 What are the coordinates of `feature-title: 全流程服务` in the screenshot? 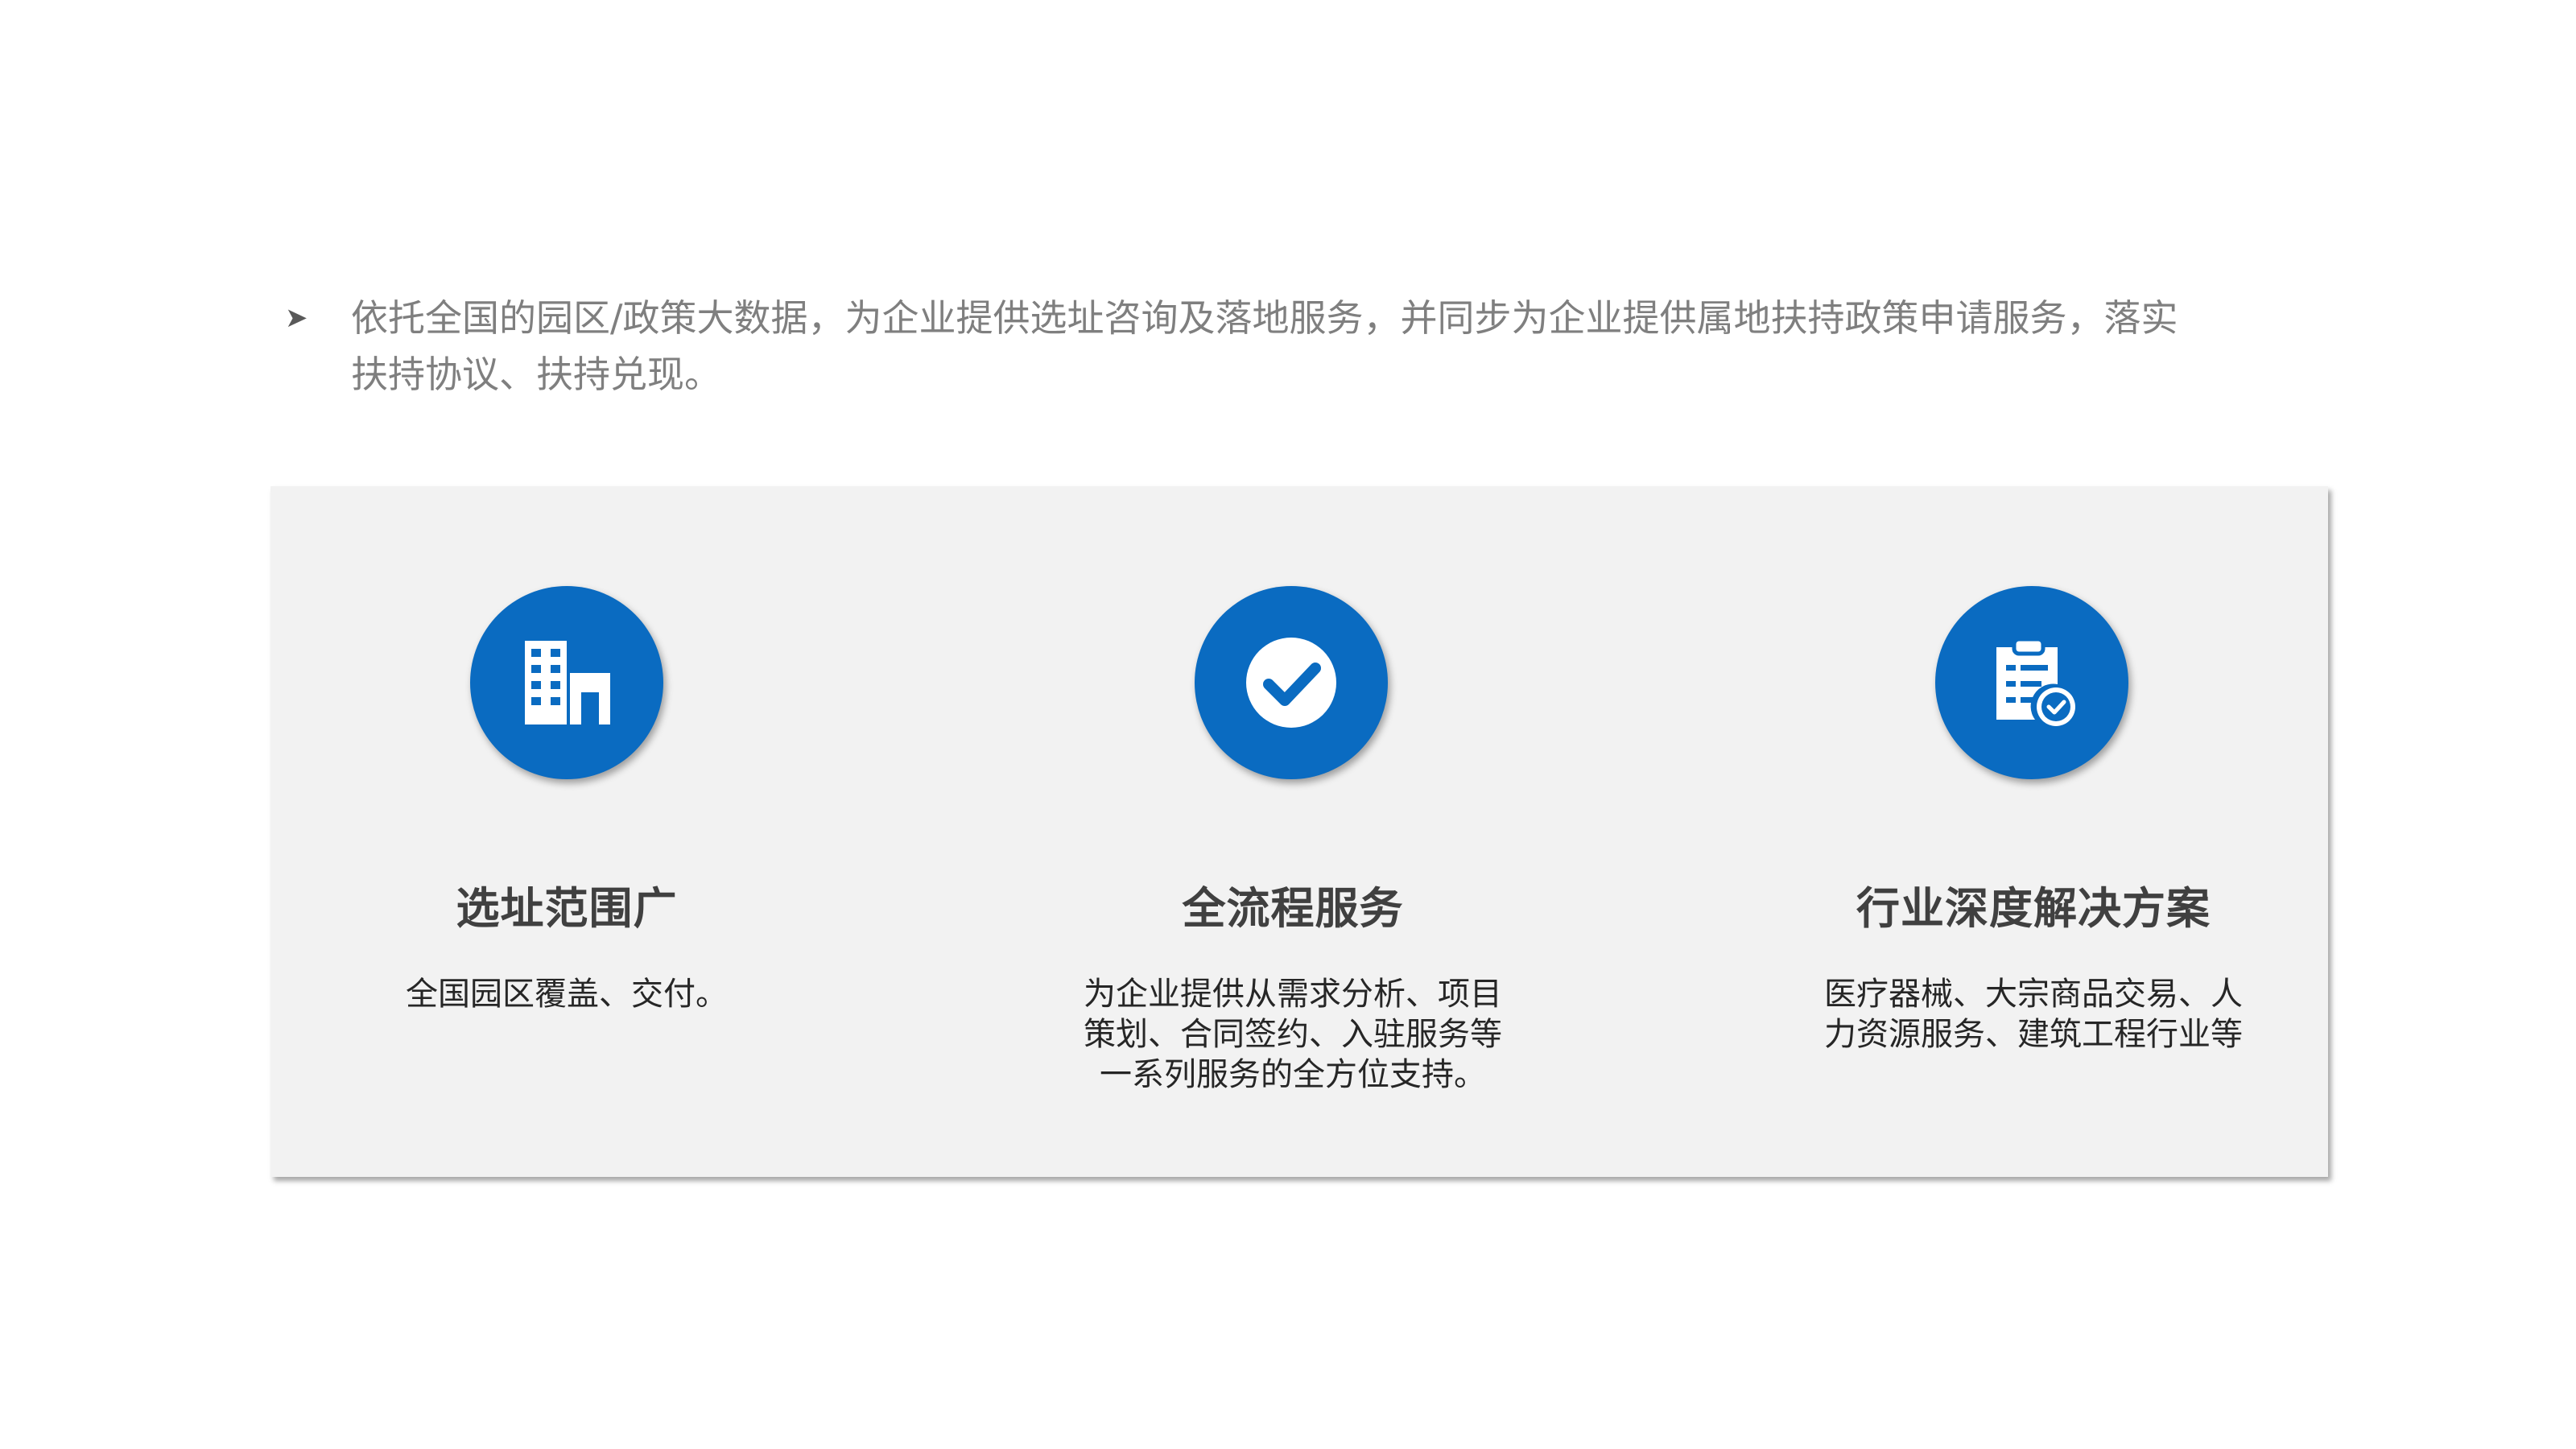 It's located at (1293, 908).